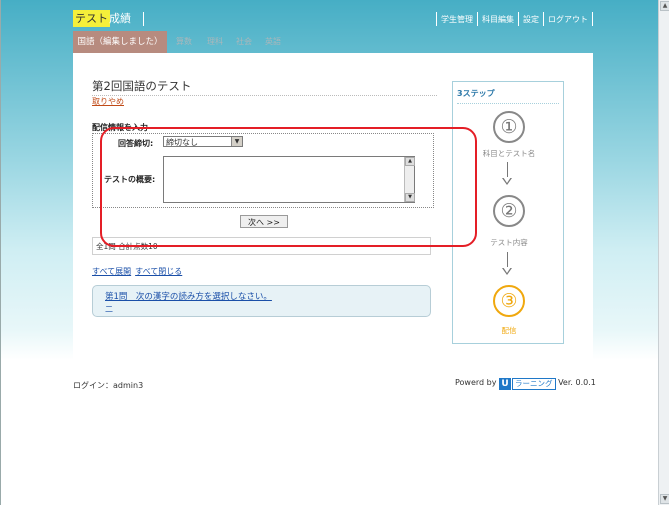  Describe the element at coordinates (111, 271) in the screenshot. I see `expand-all-link: すべて展開` at that location.